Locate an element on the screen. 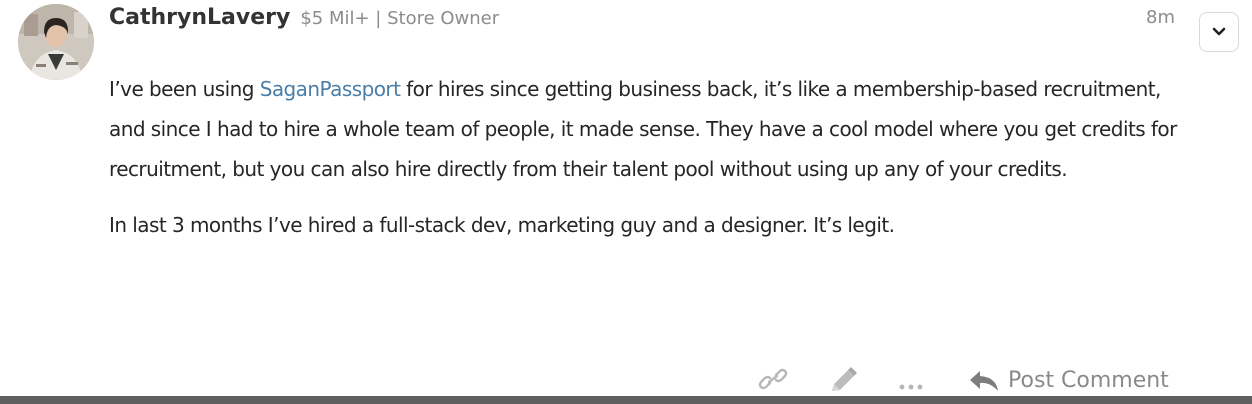 The height and width of the screenshot is (404, 1252). post-comment-label: Post Comment is located at coordinates (1088, 380).